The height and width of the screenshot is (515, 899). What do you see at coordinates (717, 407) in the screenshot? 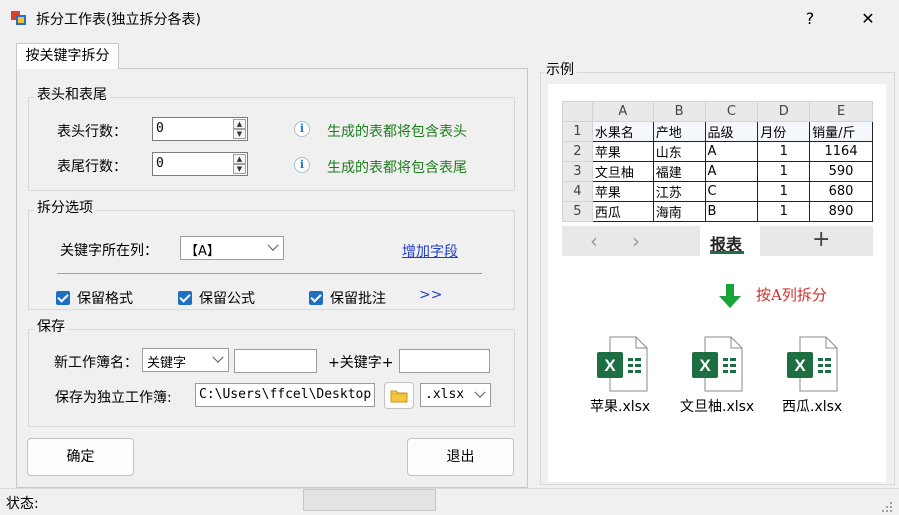
I see `file-name-label: 文旦柚.xlsx` at bounding box center [717, 407].